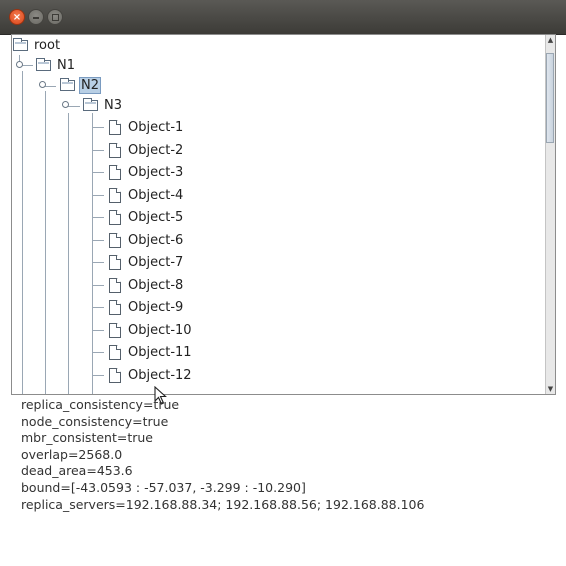  I want to click on tree-node-object: Object-9, so click(112, 308).